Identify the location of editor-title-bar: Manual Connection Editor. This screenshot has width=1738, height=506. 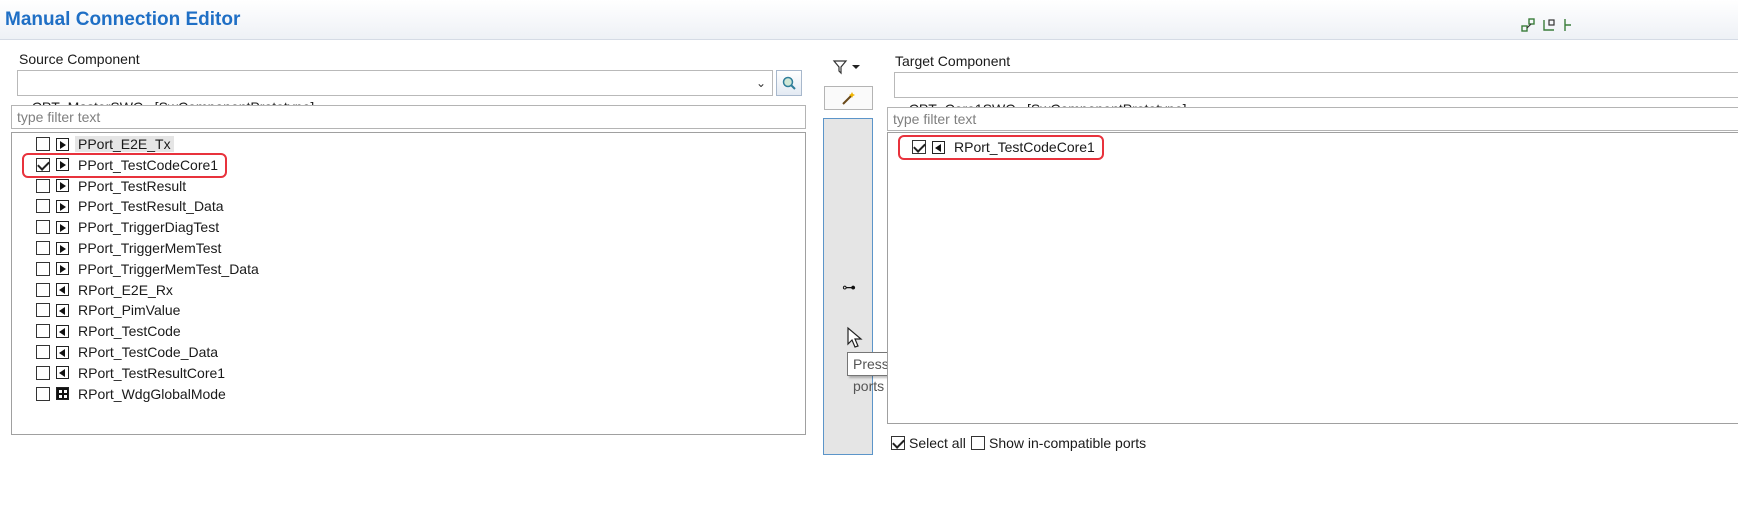
(869, 20).